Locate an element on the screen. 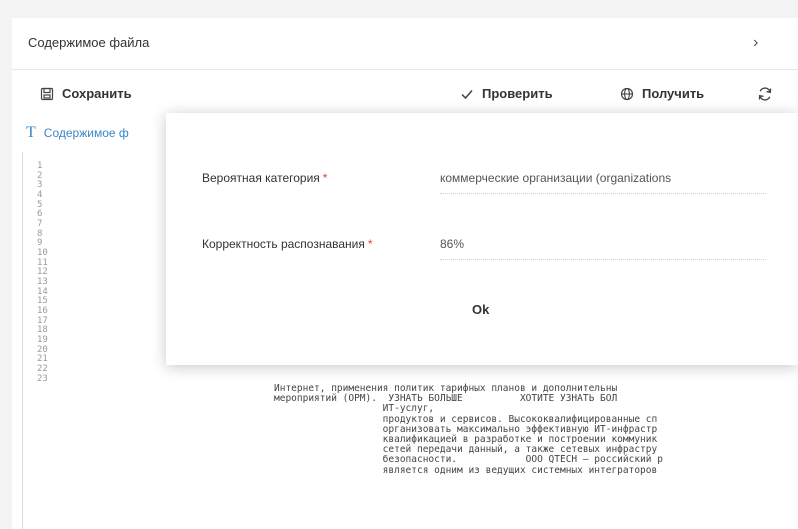 This screenshot has width=798, height=529. check-button: Проверить is located at coordinates (506, 93).